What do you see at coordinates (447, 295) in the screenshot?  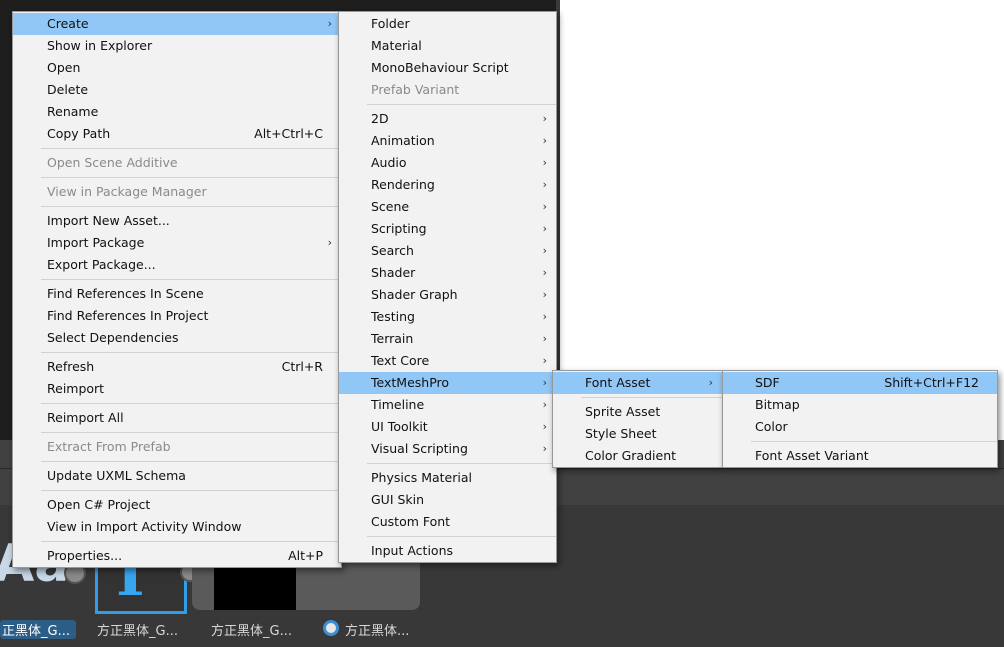 I see `menu-item-shader-graph: Shader Graph ›` at bounding box center [447, 295].